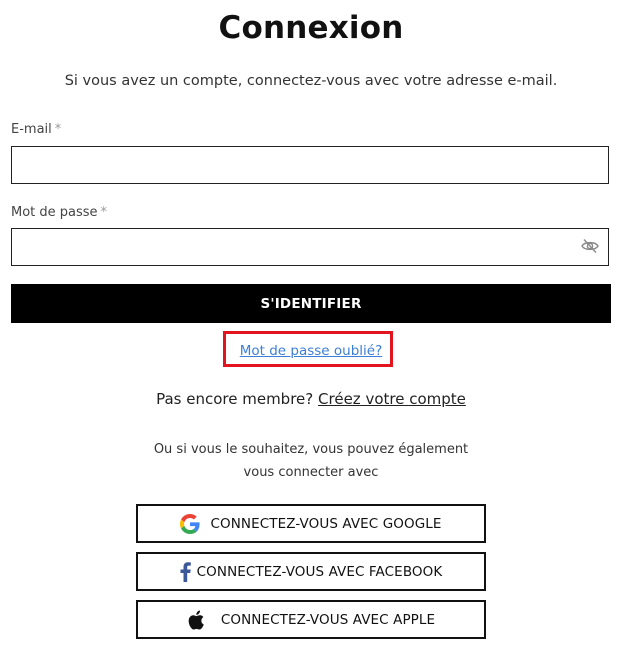  What do you see at coordinates (310, 165) in the screenshot?
I see `email-field` at bounding box center [310, 165].